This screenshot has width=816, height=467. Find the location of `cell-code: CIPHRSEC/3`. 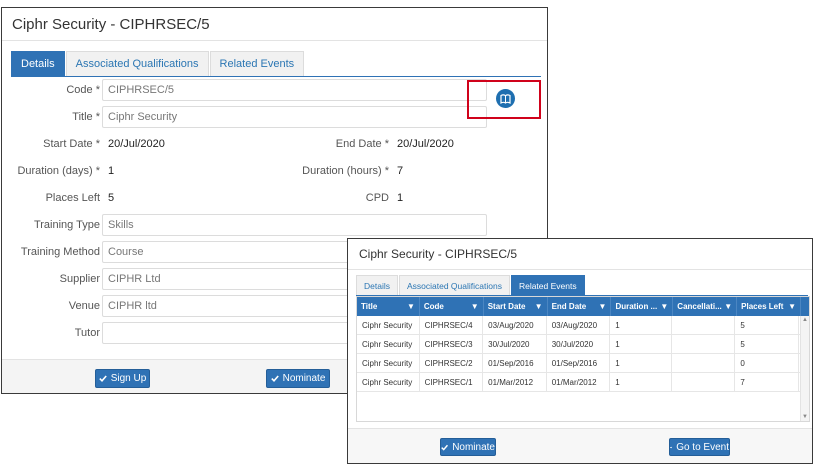

cell-code: CIPHRSEC/3 is located at coordinates (452, 344).